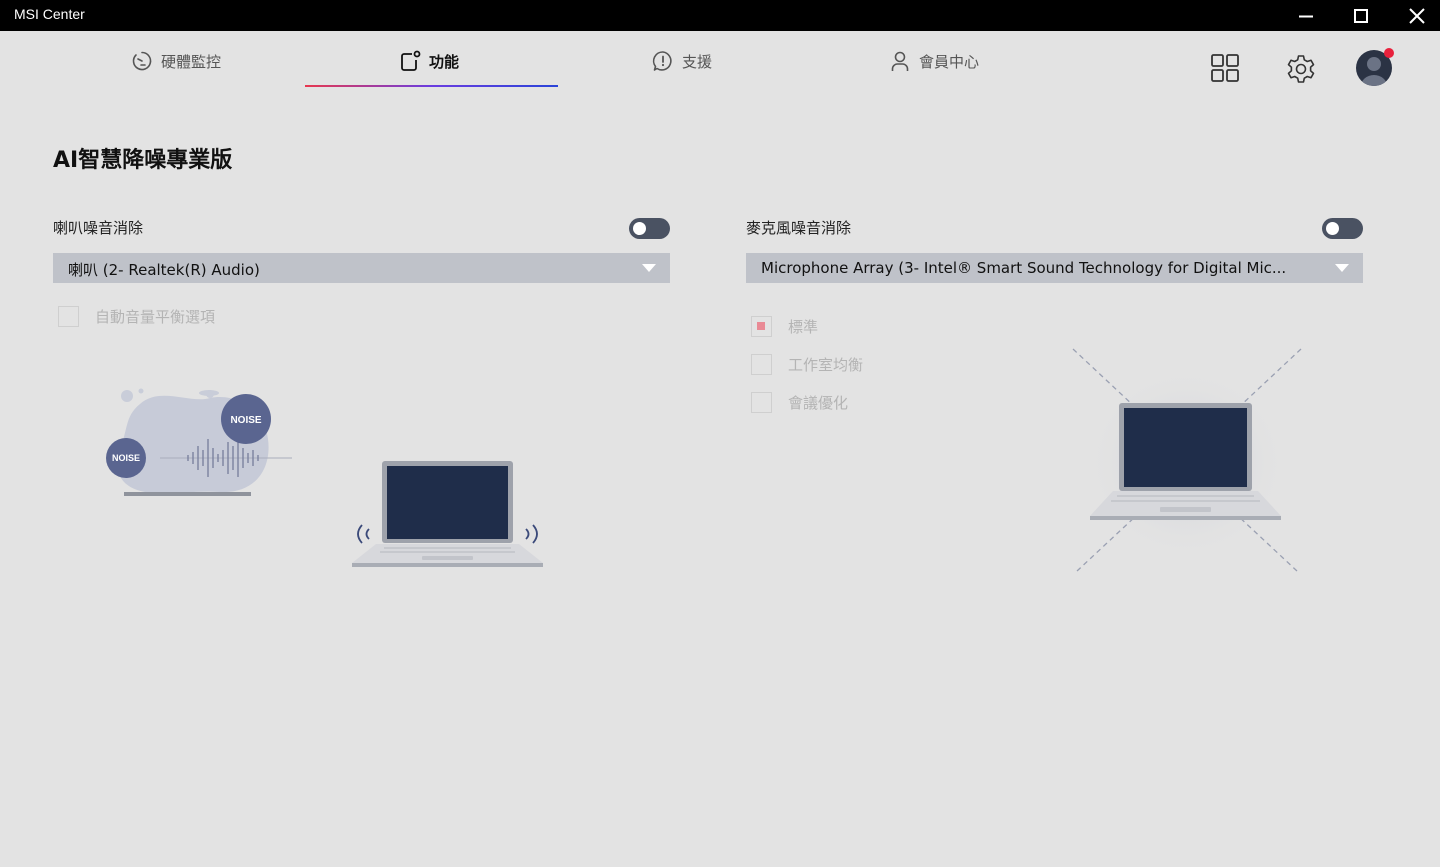  I want to click on tab-label: 功能, so click(444, 61).